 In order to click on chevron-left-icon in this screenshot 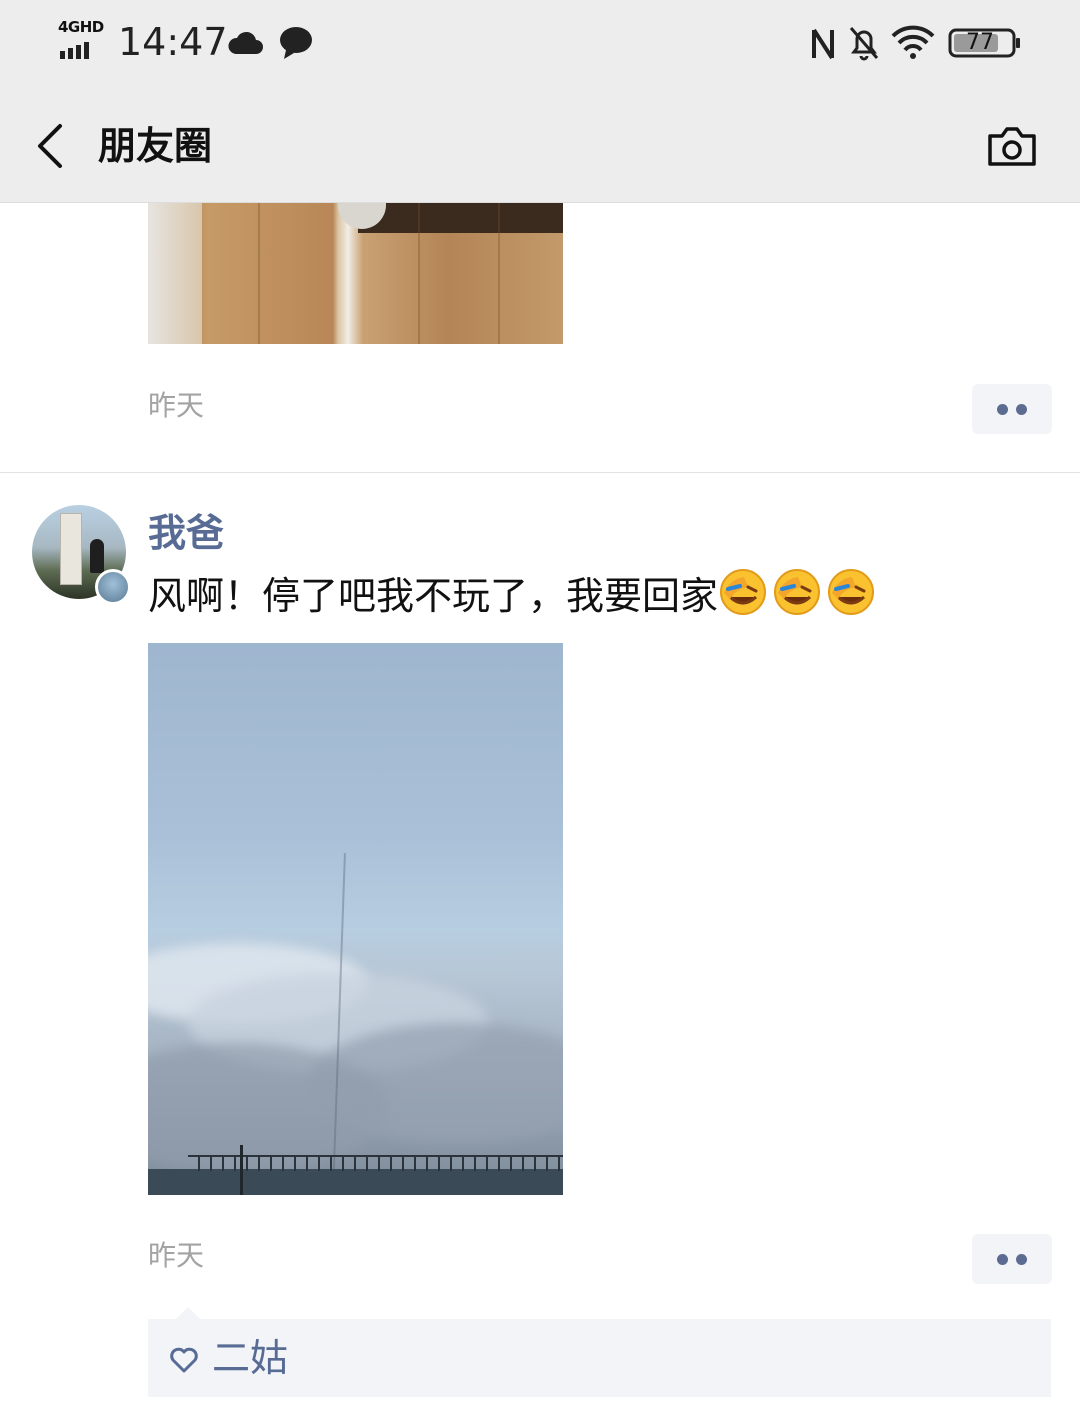, I will do `click(50, 146)`.